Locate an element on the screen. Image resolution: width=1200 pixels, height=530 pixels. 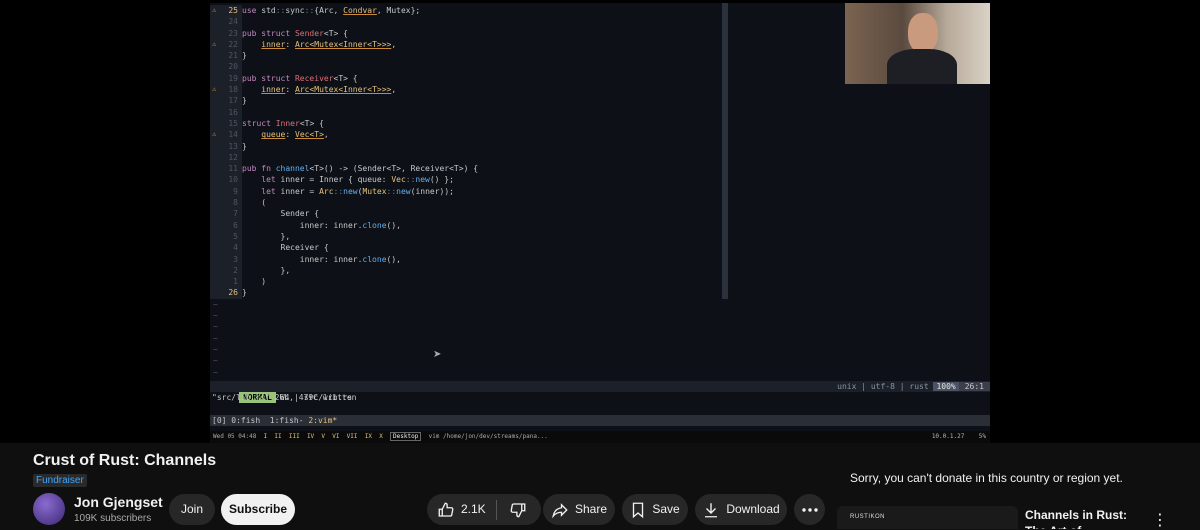
code-line: 3 inner: inner.clone(), is located at coordinates (469, 259).